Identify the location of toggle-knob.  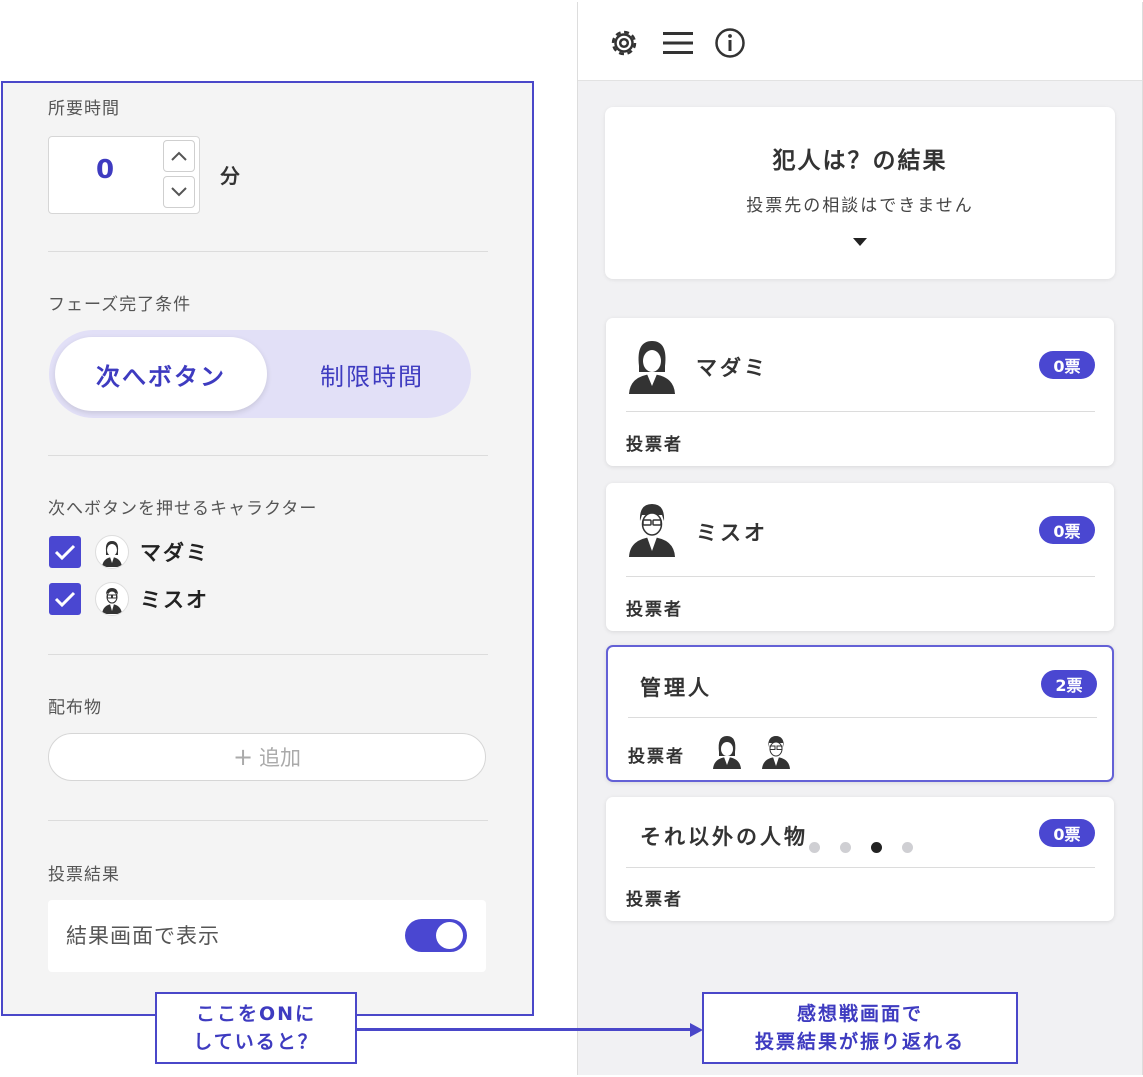
(449, 935).